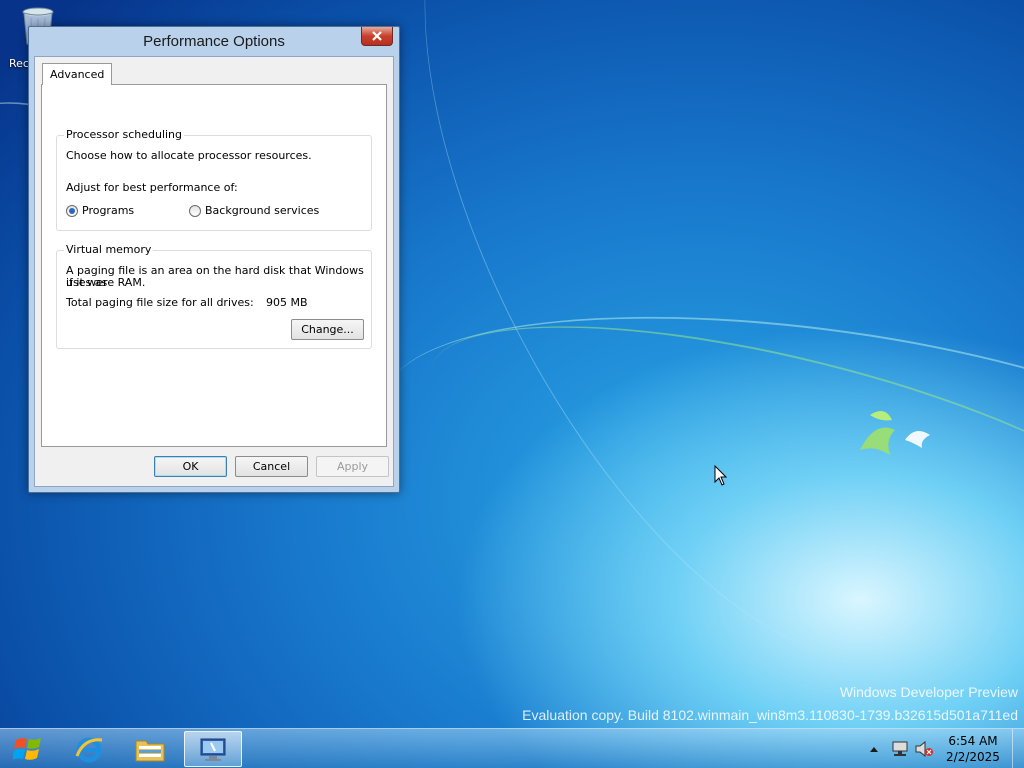 The height and width of the screenshot is (768, 1024). I want to click on total-paging-label: Total paging file size for all drives:, so click(160, 302).